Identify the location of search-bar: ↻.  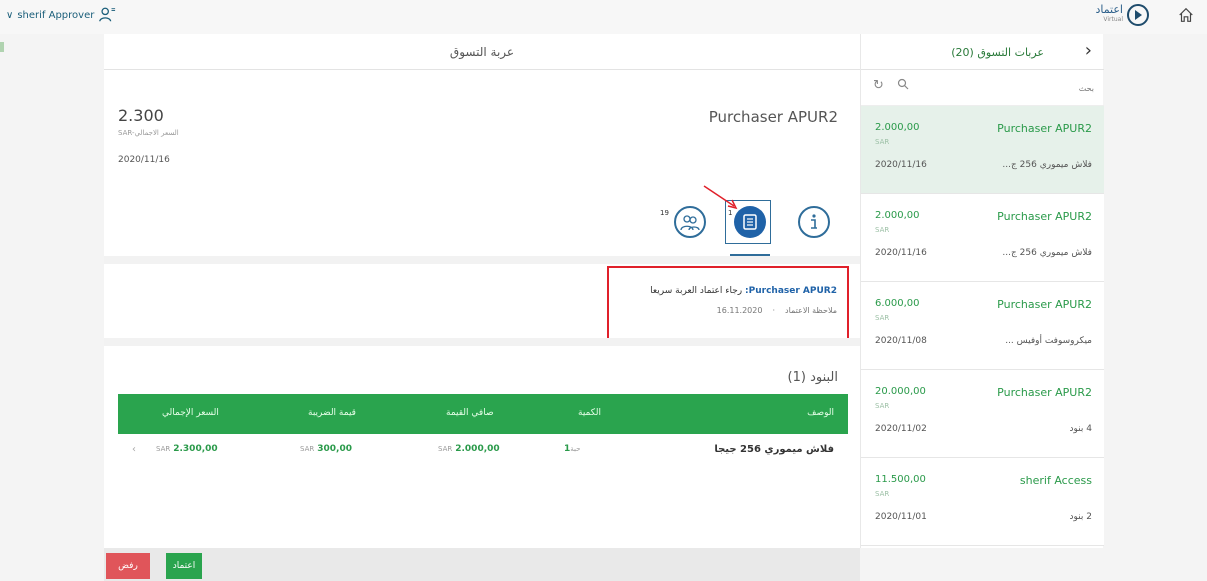
(982, 88).